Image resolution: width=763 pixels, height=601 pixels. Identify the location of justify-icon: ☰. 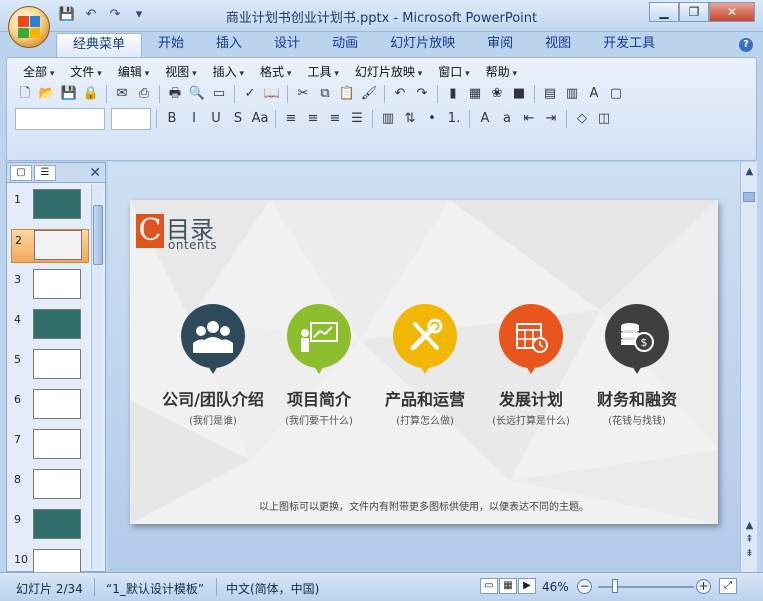
(357, 119).